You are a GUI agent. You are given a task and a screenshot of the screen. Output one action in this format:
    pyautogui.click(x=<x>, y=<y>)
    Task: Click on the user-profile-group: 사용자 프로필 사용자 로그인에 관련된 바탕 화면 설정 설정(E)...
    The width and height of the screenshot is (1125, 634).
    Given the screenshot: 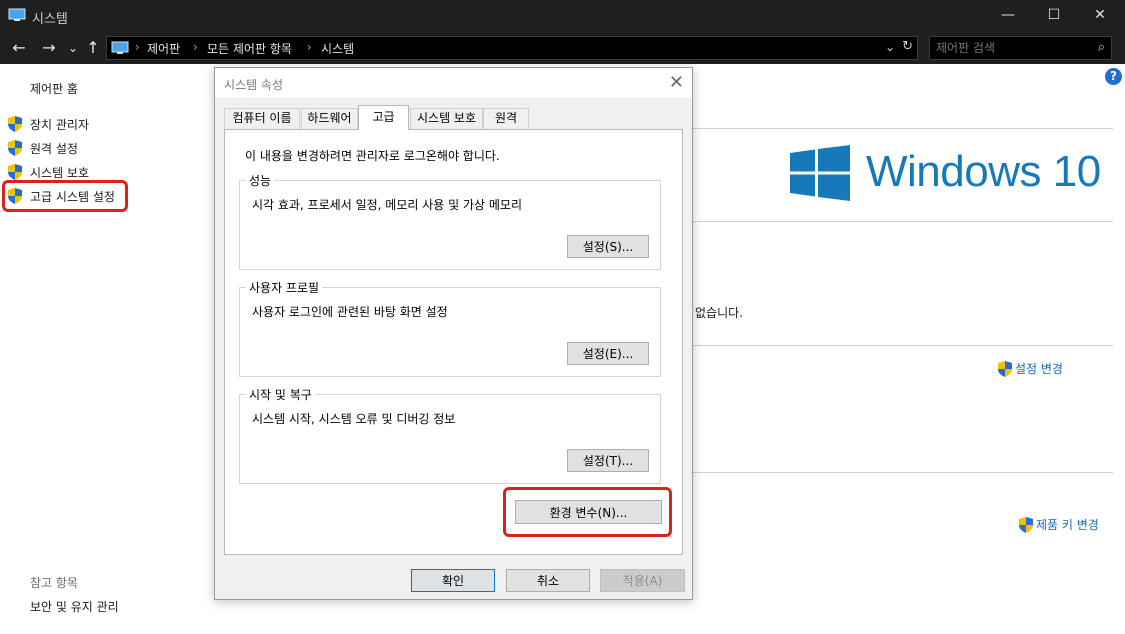 What is the action you would take?
    pyautogui.click(x=450, y=328)
    